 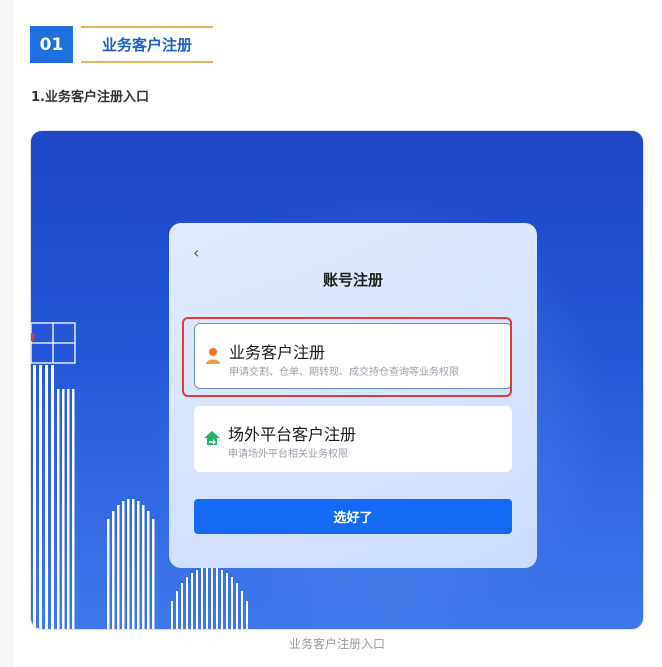 I want to click on section-number-badge: 01, so click(x=51, y=44).